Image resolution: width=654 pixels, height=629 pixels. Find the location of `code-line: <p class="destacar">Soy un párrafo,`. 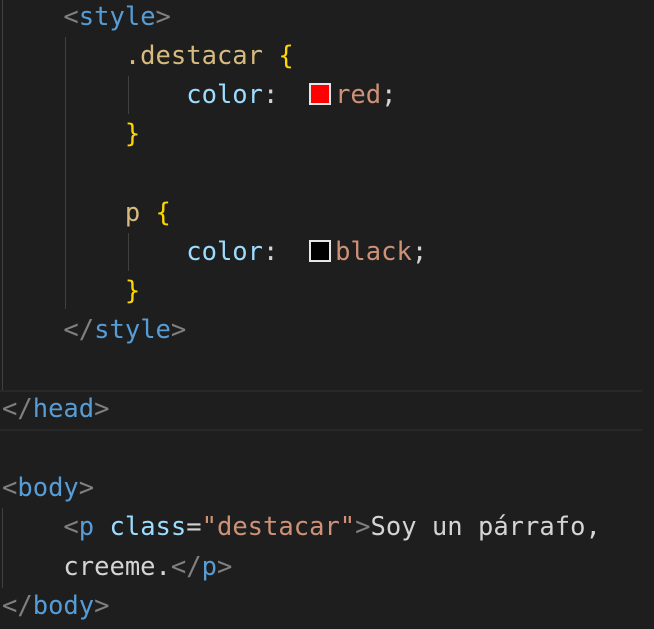

code-line: <p class="destacar">Soy un párrafo, is located at coordinates (301, 527).